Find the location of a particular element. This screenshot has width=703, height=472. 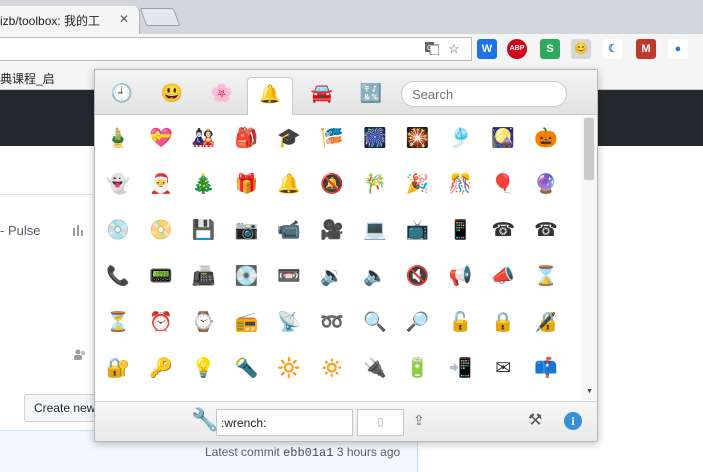

emoji-cell: 💡 is located at coordinates (204, 369).